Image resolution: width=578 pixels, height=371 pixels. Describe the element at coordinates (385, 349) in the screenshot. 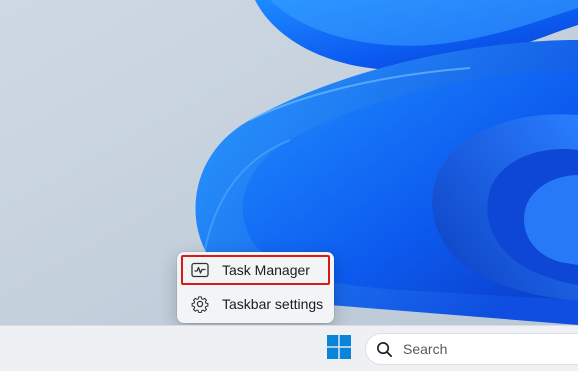

I see `search-icon` at that location.